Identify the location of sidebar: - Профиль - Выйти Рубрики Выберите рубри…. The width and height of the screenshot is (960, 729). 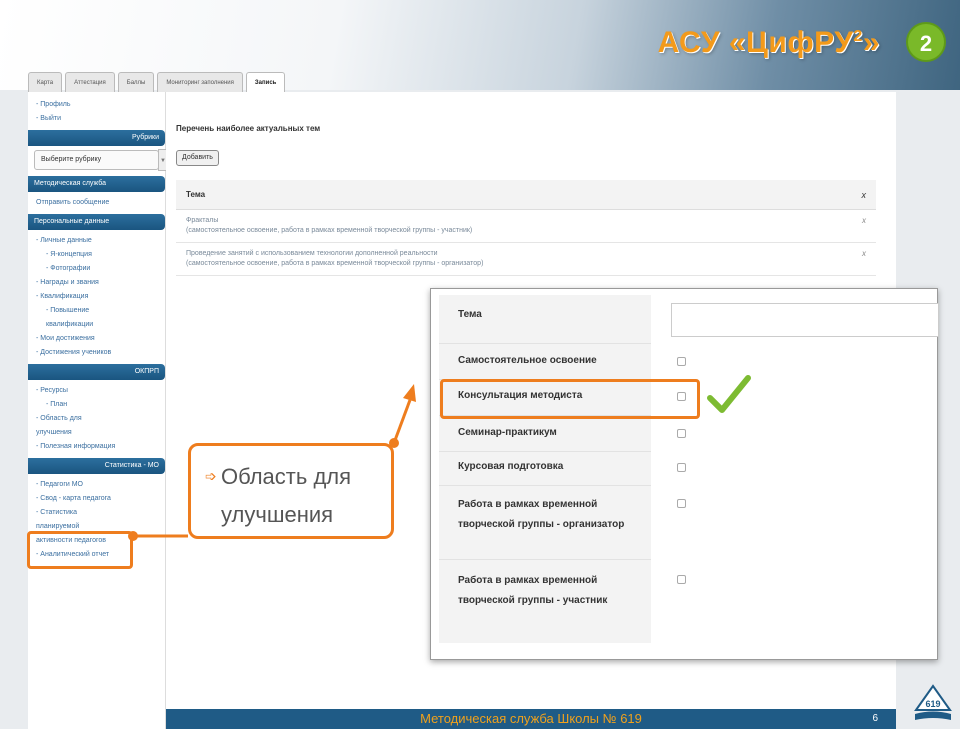
(98, 410).